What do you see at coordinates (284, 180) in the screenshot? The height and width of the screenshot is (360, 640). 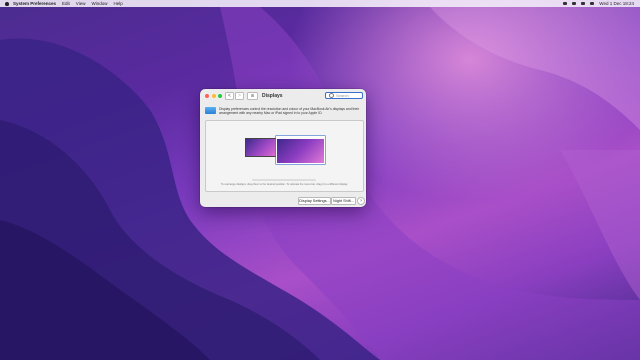 I see `arrangement-divider` at bounding box center [284, 180].